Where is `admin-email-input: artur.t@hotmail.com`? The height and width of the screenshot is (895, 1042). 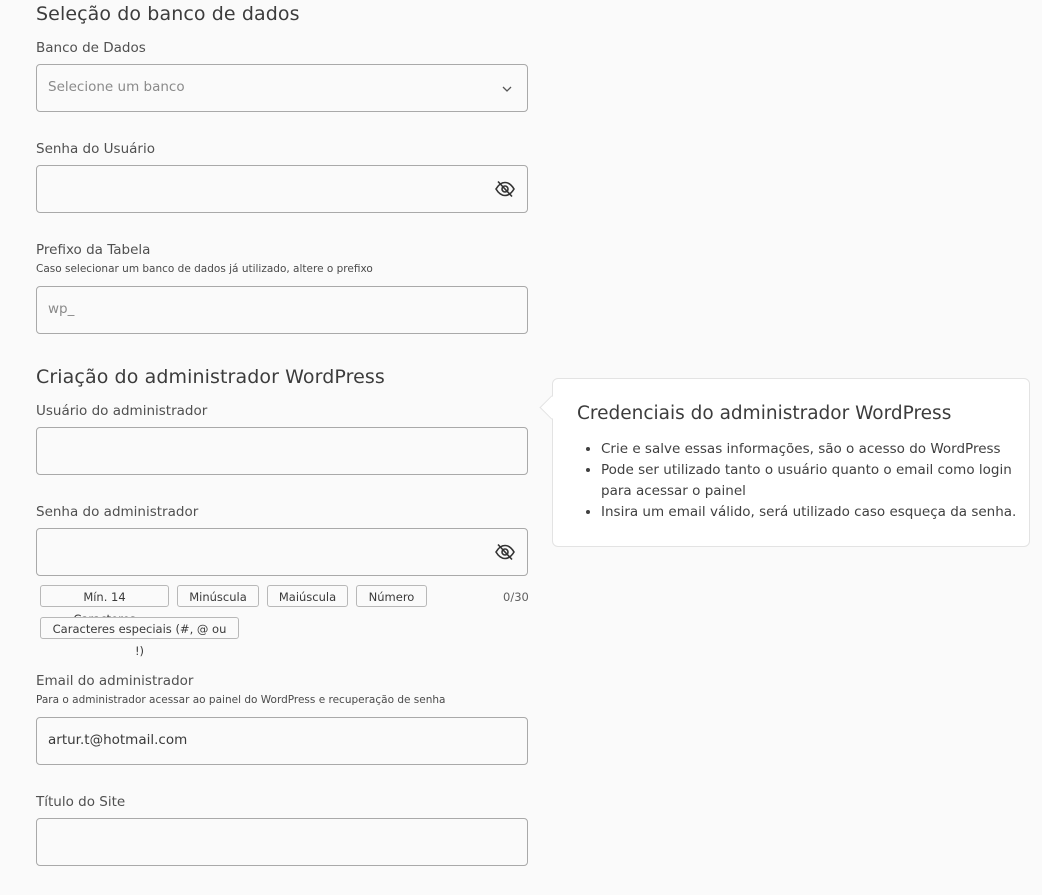 admin-email-input: artur.t@hotmail.com is located at coordinates (282, 741).